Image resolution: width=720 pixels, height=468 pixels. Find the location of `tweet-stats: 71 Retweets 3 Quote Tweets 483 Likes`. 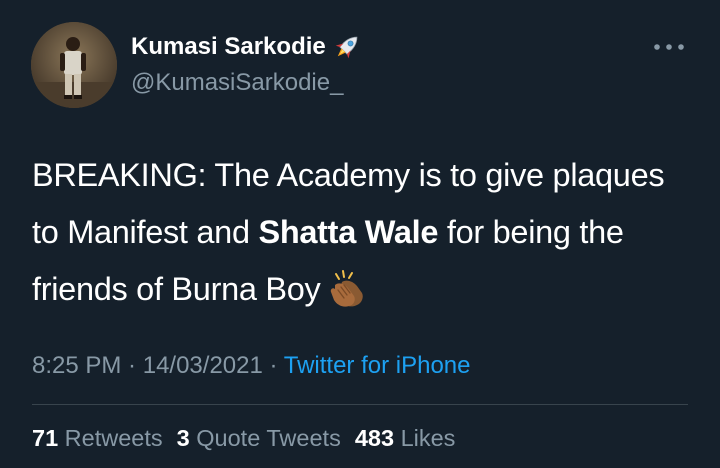

tweet-stats: 71 Retweets 3 Quote Tweets 483 Likes is located at coordinates (243, 438).